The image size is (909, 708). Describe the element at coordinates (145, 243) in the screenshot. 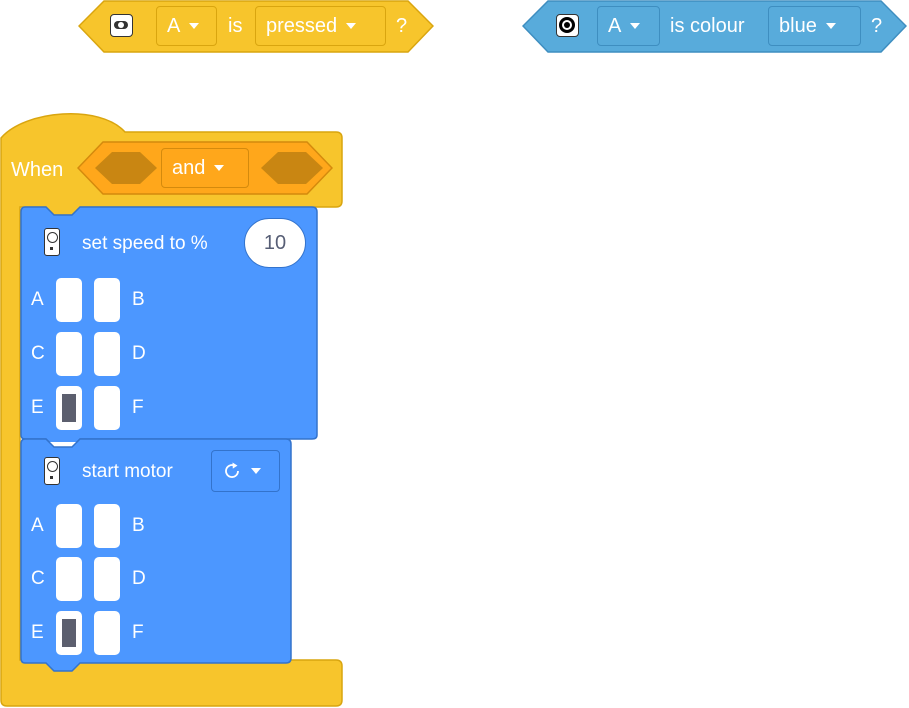

I see `set-speed-label: set speed to %` at that location.